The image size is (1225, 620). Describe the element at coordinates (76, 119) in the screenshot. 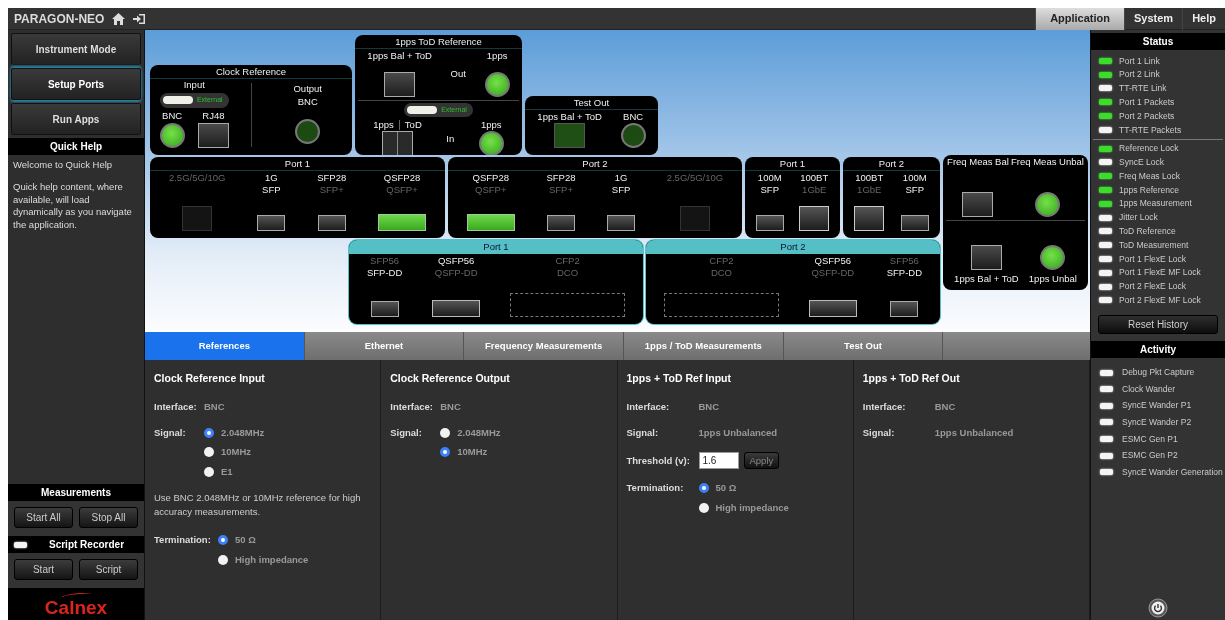

I see `nav-button: Run Apps` at that location.